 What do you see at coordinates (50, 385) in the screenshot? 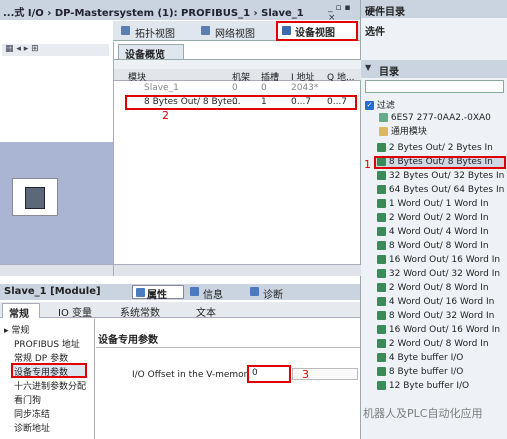
I see `nav-hex-params: 十六进制参数分配` at bounding box center [50, 385].